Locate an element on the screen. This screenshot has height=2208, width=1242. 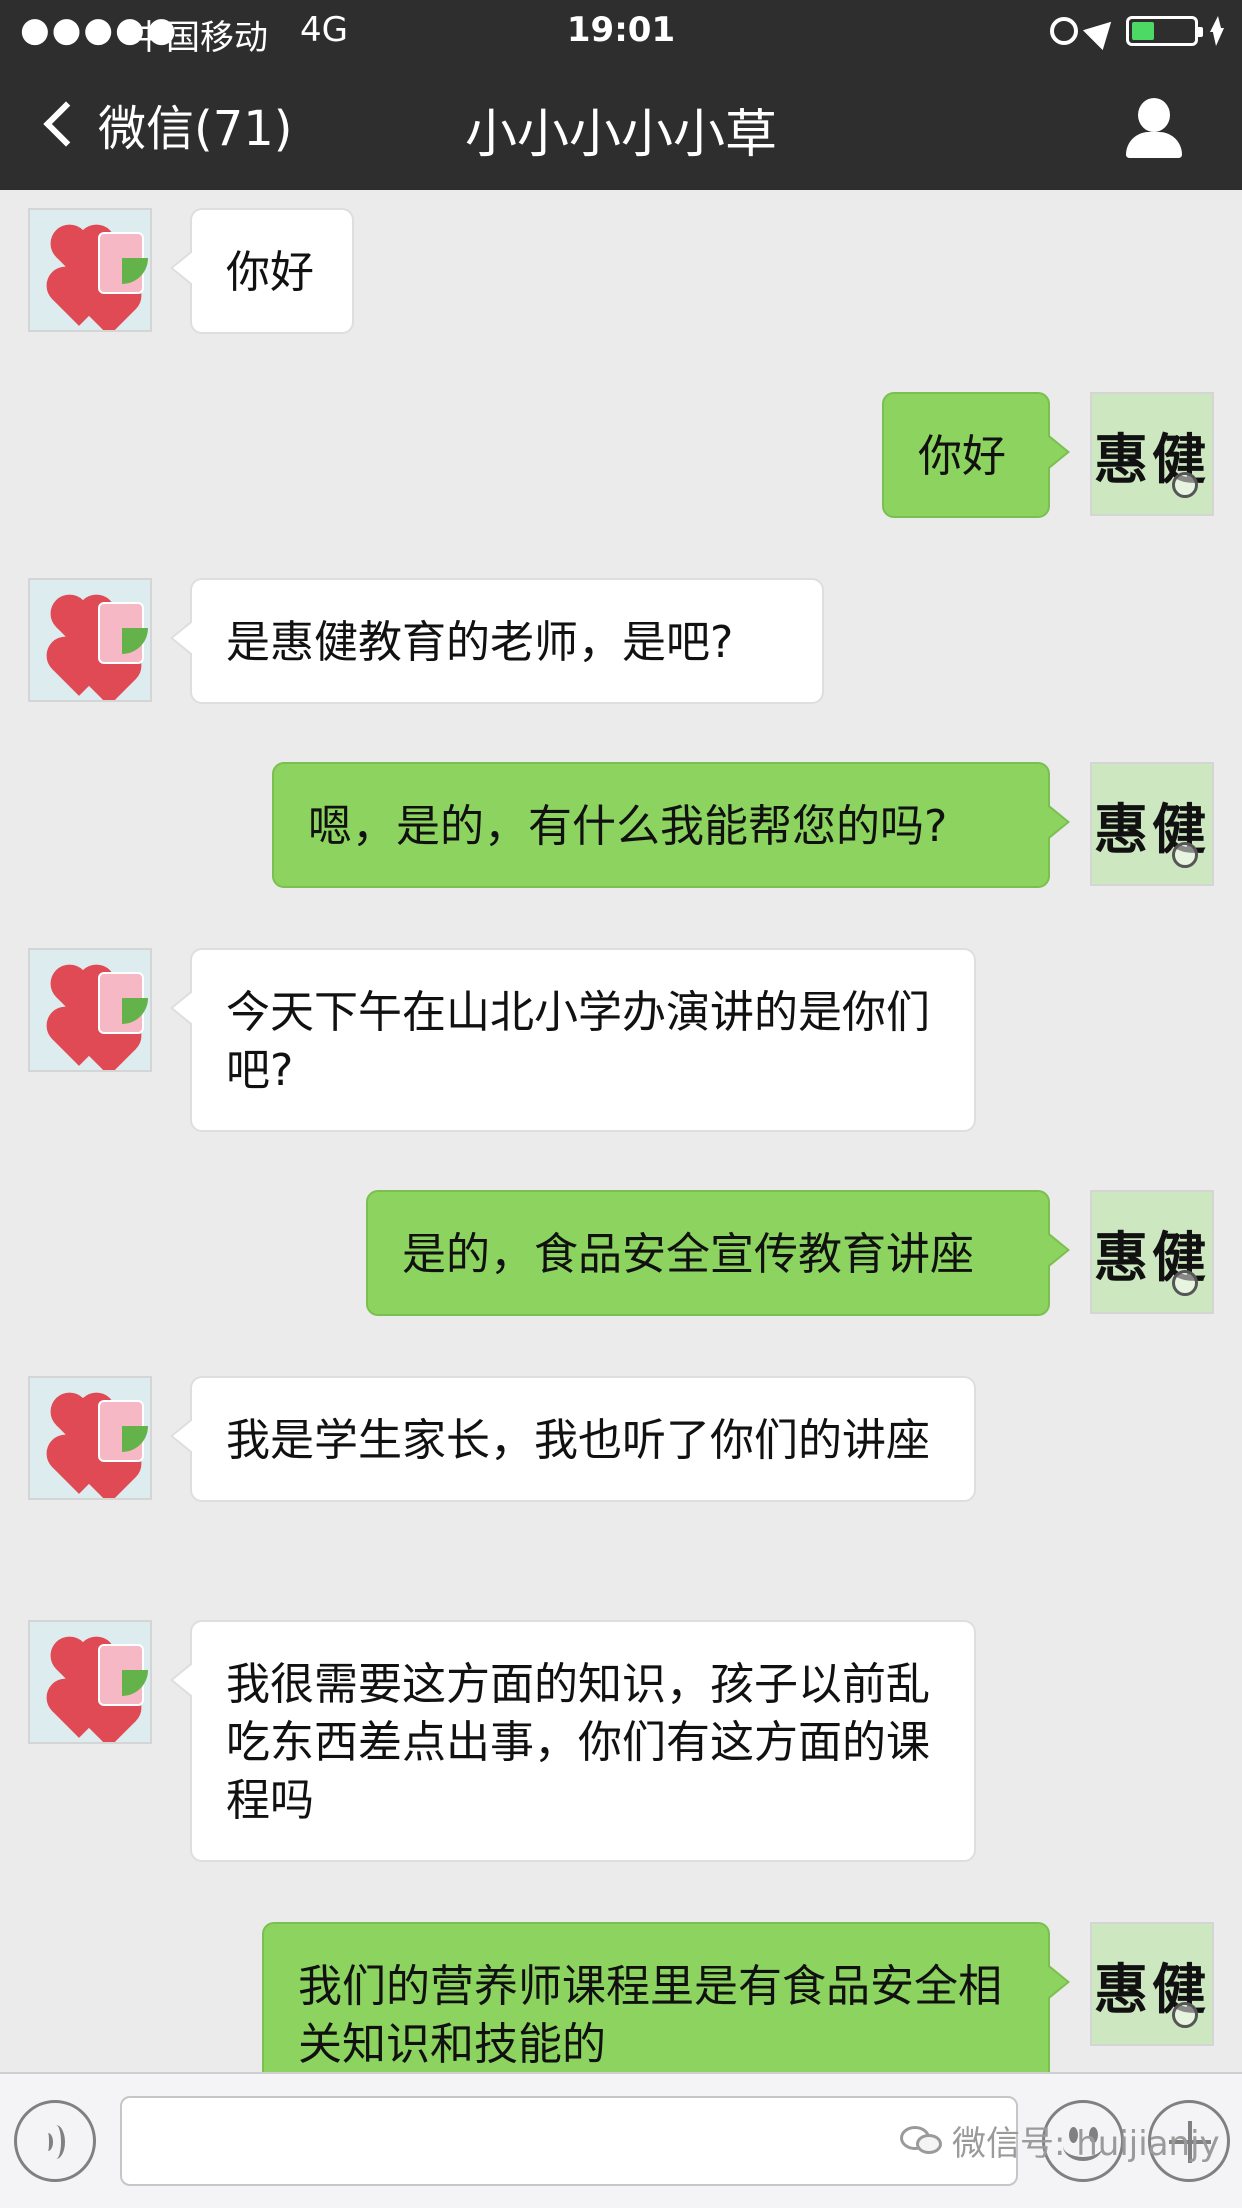
charging-icon is located at coordinates (1216, 31).